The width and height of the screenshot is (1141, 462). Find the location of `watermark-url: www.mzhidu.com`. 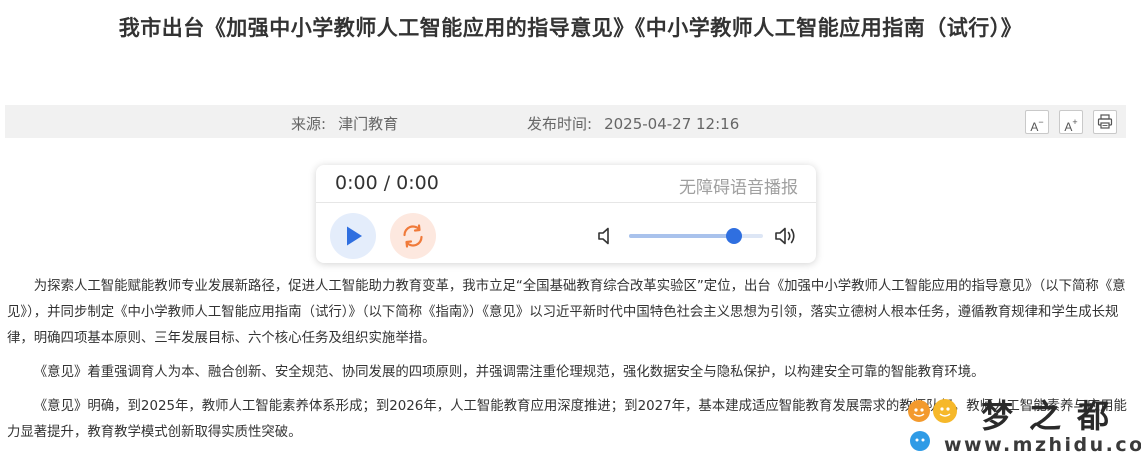

watermark-url: www.mzhidu.com is located at coordinates (1042, 445).